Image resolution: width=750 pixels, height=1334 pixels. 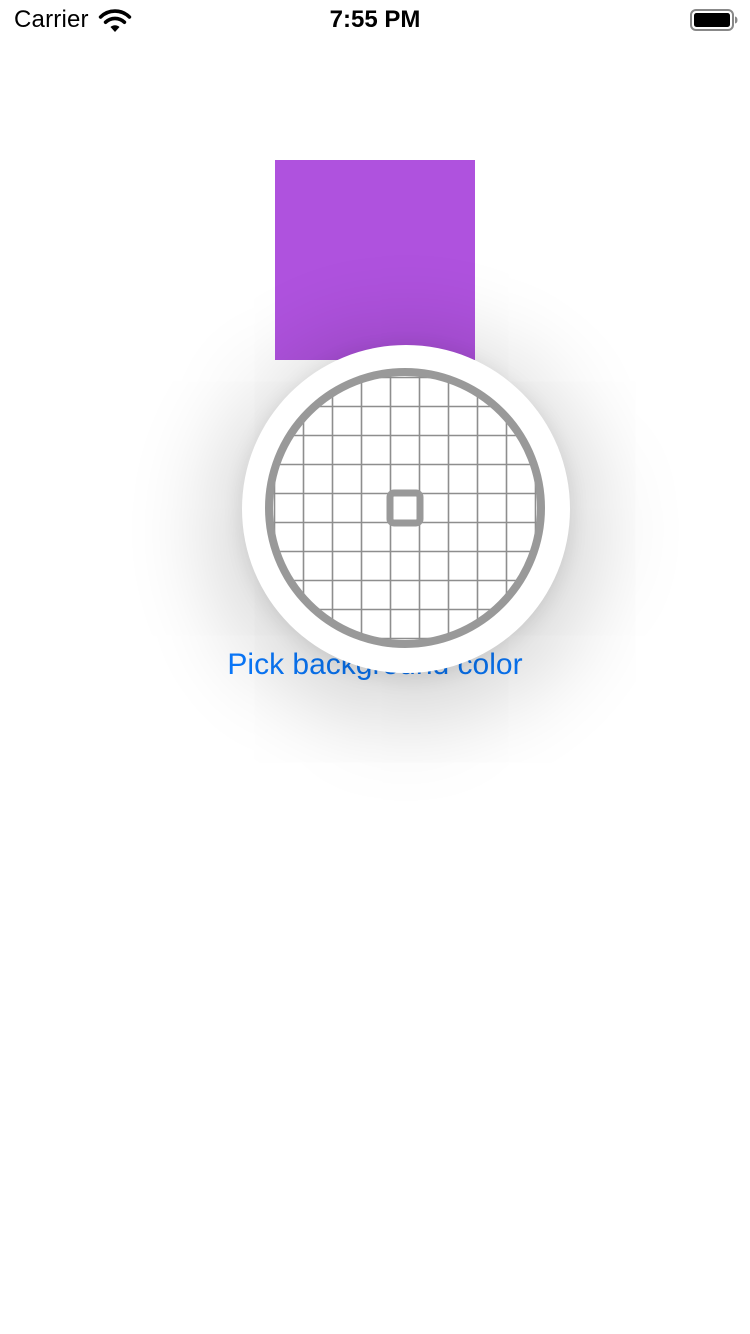 I want to click on status-bar: Carrier 7:55 PM, so click(x=375, y=20).